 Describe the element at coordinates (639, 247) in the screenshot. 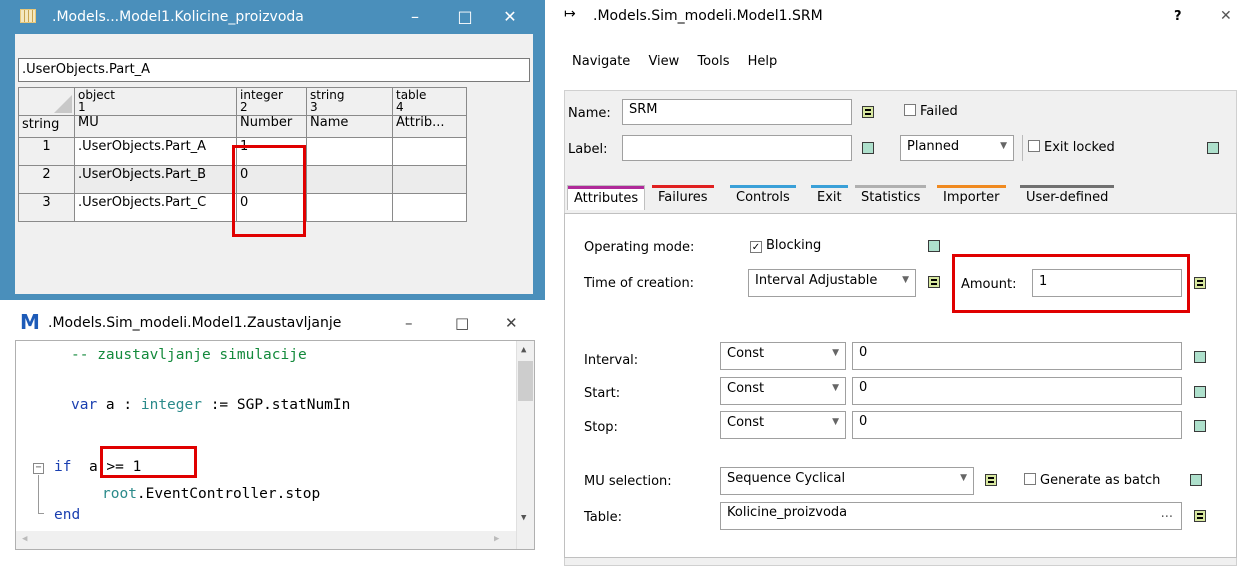

I see `operating-mode-label: Operating mode:` at that location.